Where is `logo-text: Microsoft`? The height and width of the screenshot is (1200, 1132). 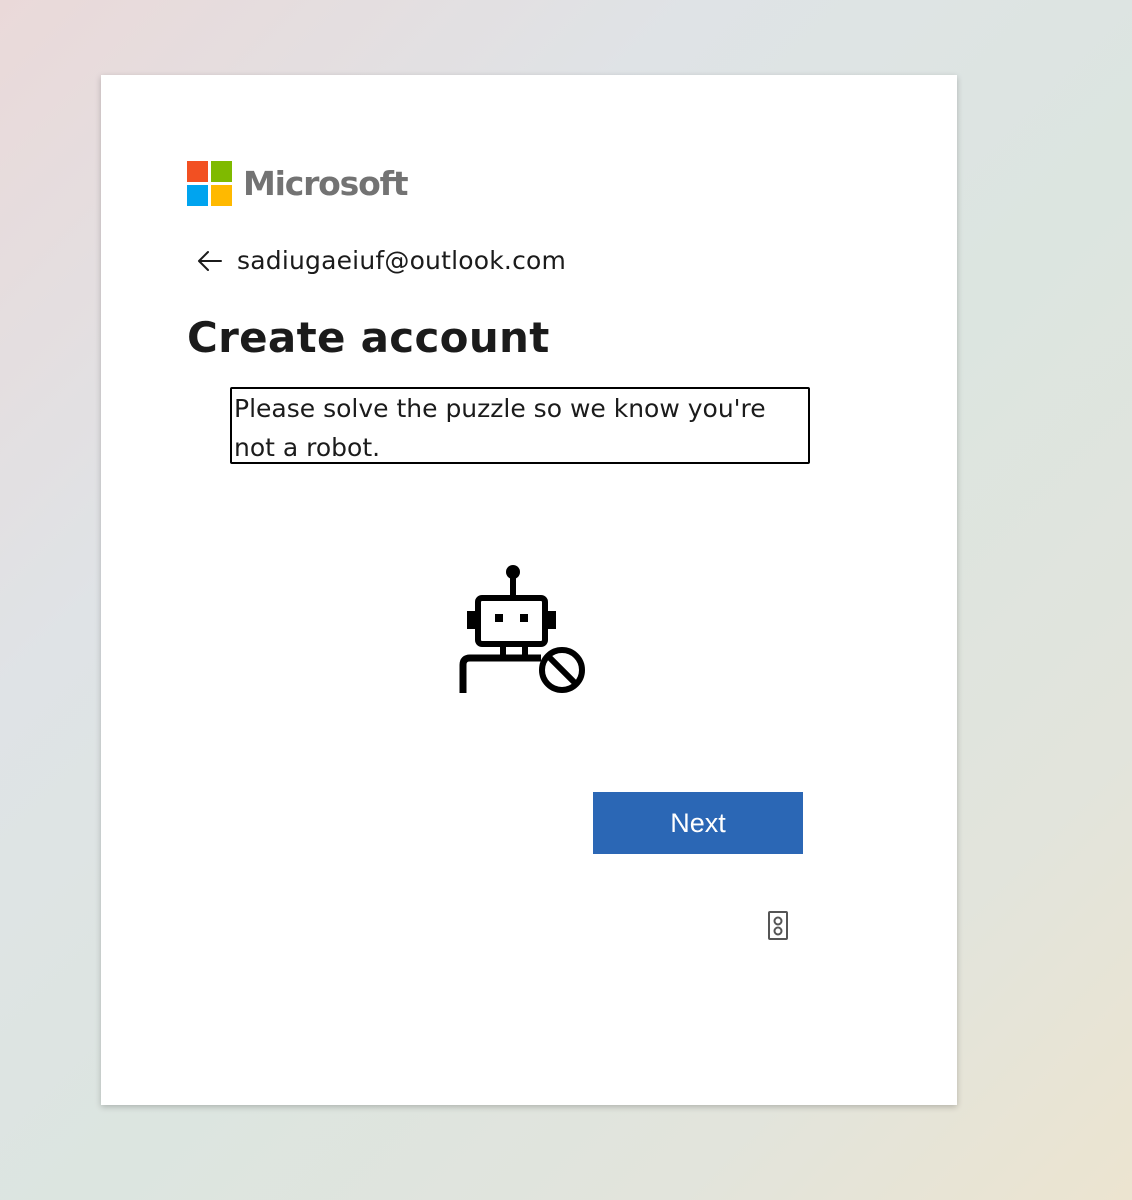 logo-text: Microsoft is located at coordinates (326, 183).